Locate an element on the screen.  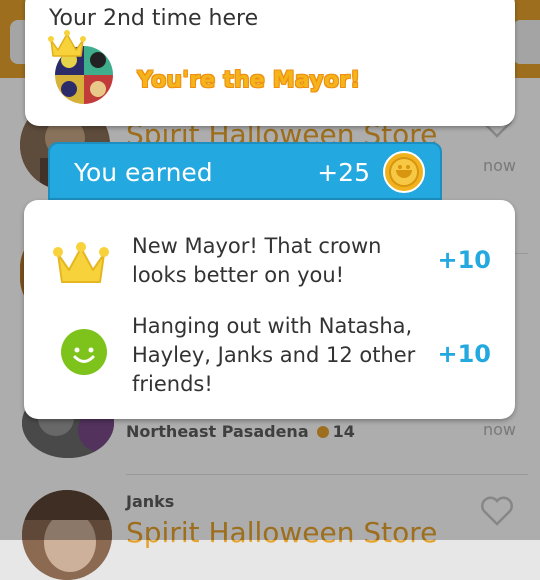
earned-points: +25 is located at coordinates (343, 172).